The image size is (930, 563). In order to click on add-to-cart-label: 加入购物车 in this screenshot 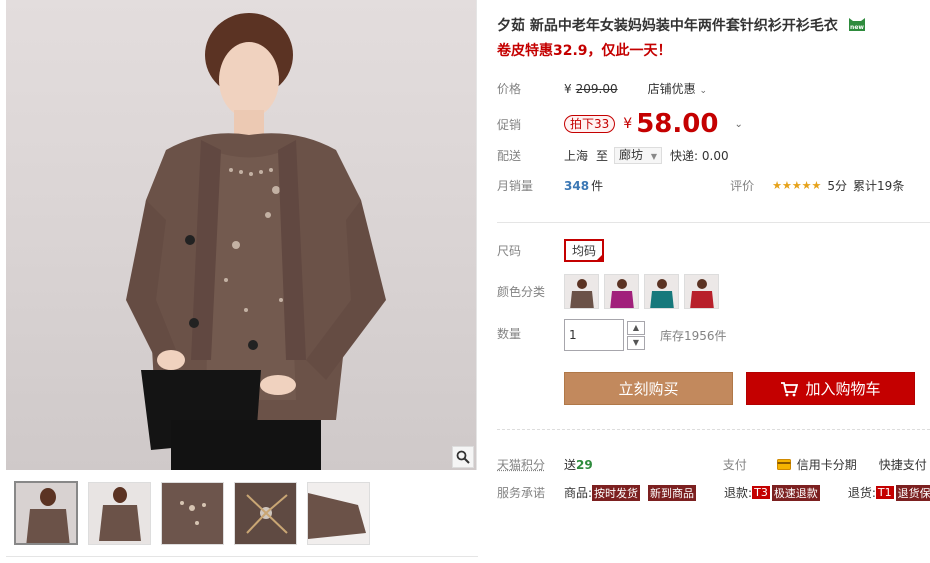, I will do `click(843, 389)`.